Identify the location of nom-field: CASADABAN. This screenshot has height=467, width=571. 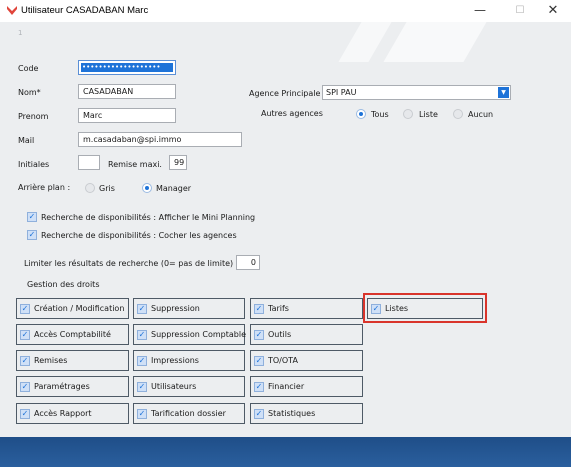
(127, 91).